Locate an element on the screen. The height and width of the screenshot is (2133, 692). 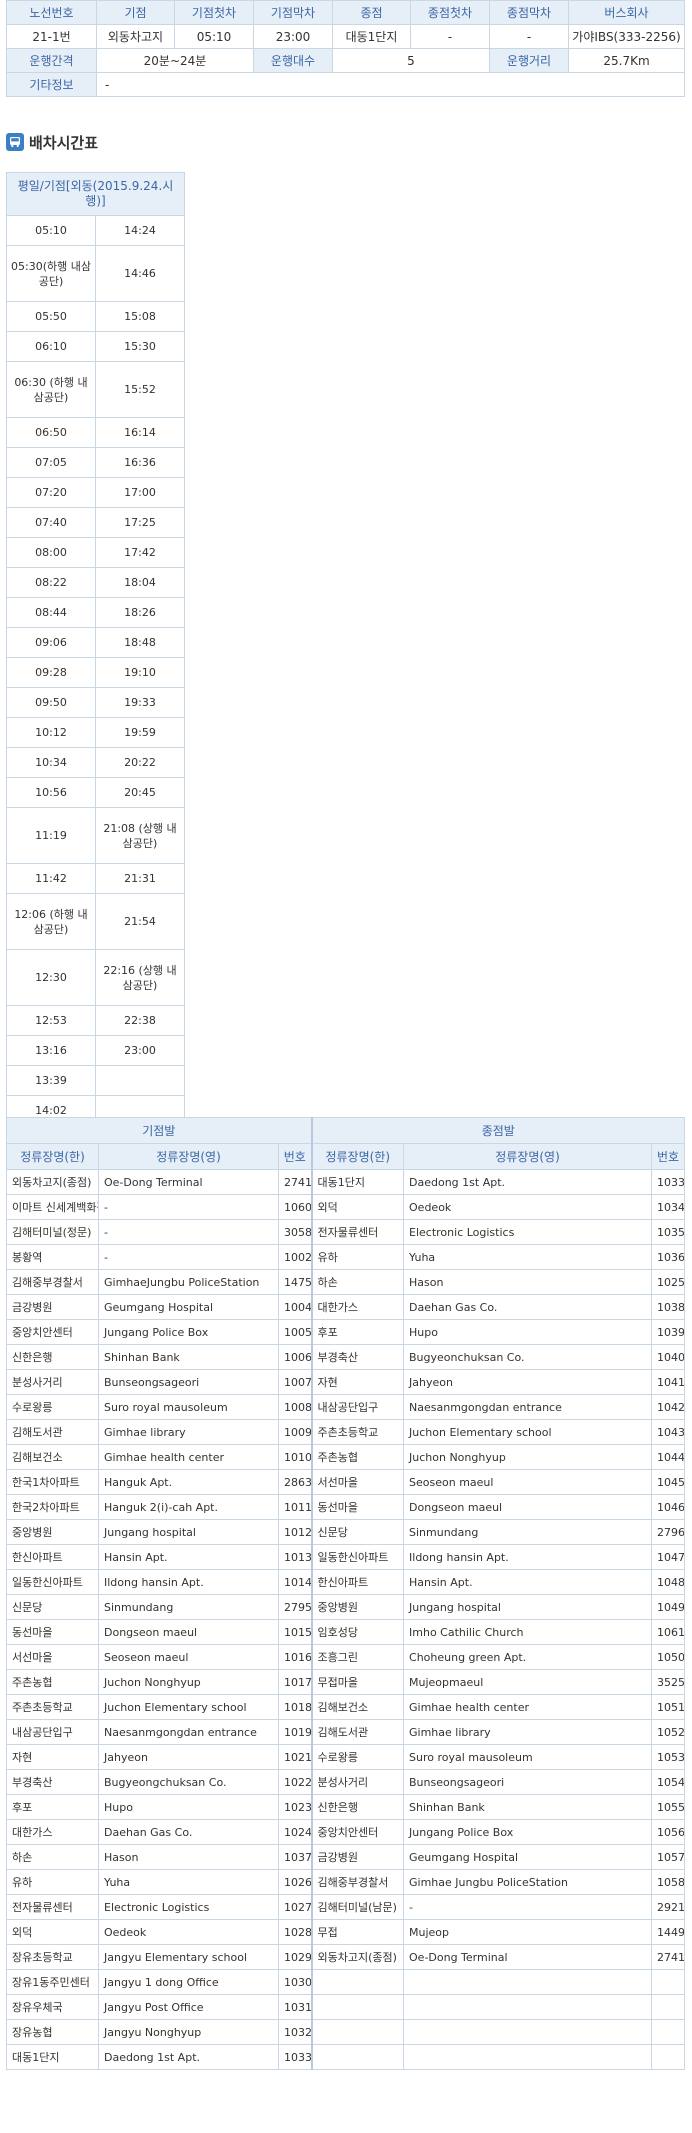
start-stop-name-en: Seoseon maeul is located at coordinates (188, 1657).